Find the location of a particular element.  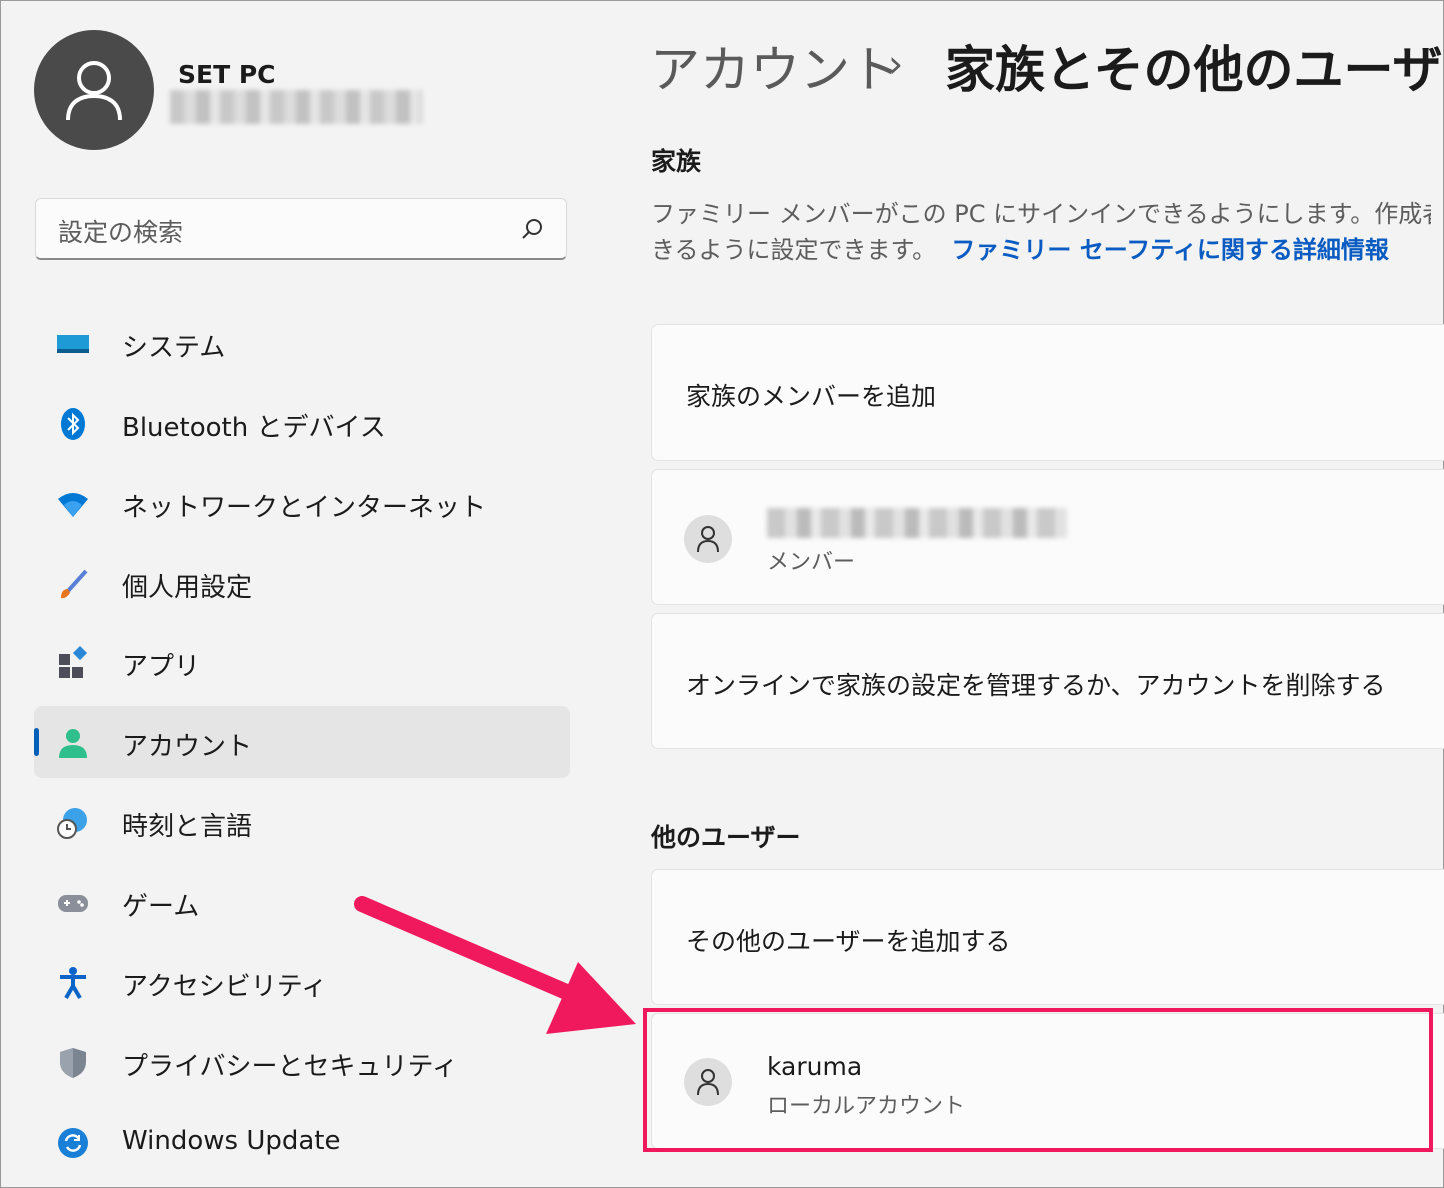

search-input: 設定の検索 is located at coordinates (120, 231).